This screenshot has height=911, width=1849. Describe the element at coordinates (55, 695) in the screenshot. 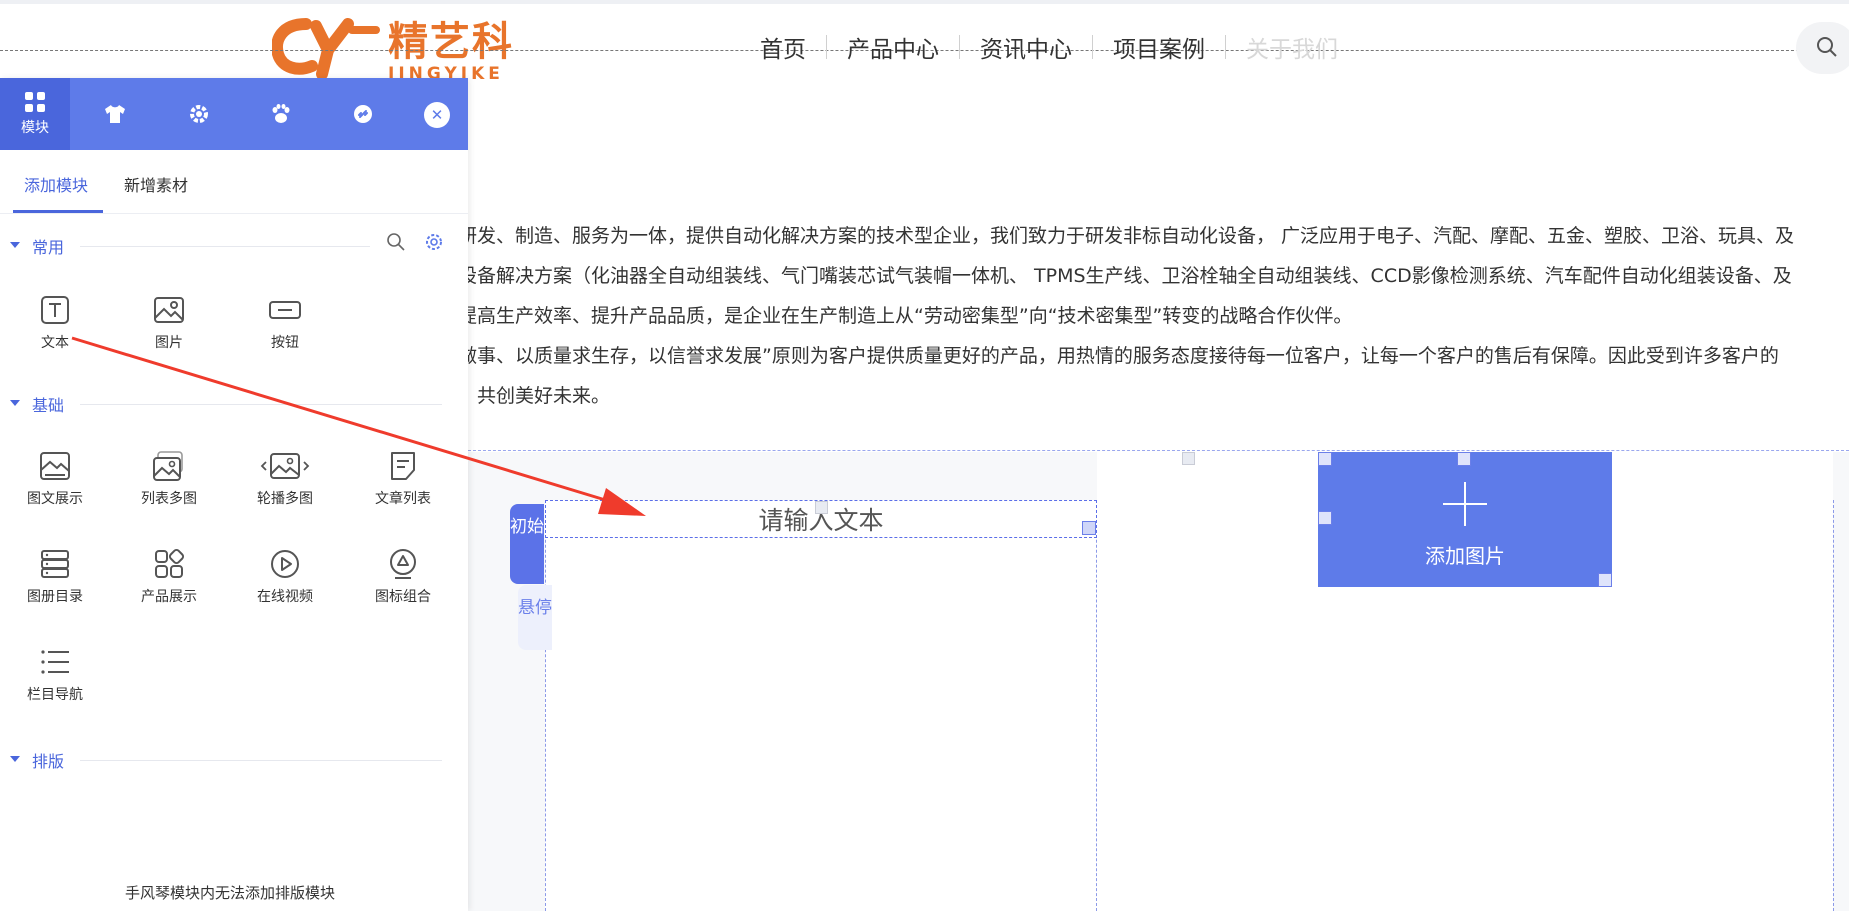

I see `module-label: 栏目导航` at that location.